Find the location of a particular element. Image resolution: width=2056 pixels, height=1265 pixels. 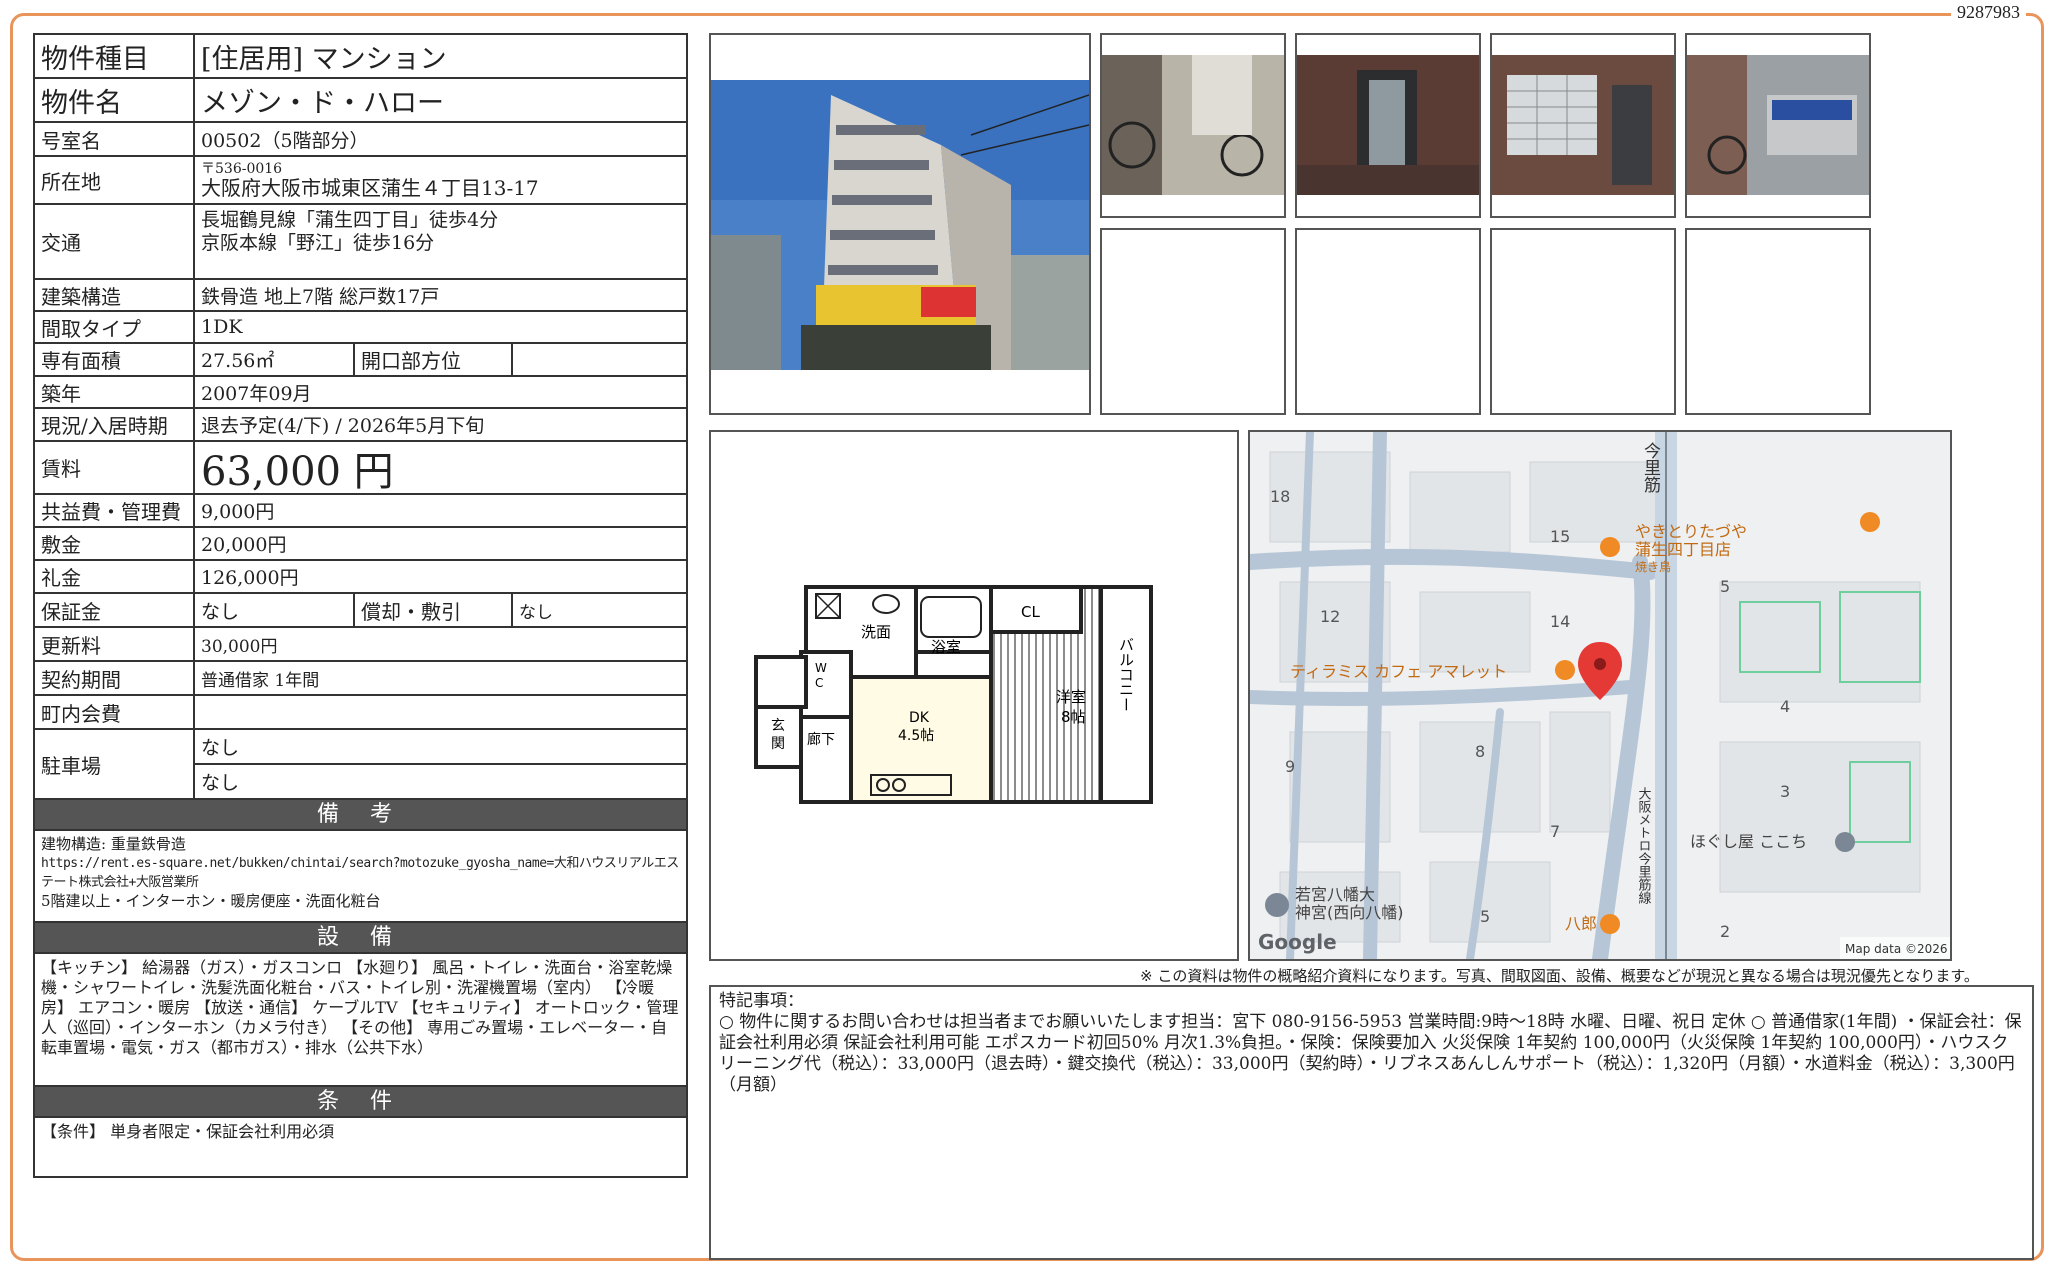

row-rent: 賃料 63,000 円 is located at coordinates (360, 468).